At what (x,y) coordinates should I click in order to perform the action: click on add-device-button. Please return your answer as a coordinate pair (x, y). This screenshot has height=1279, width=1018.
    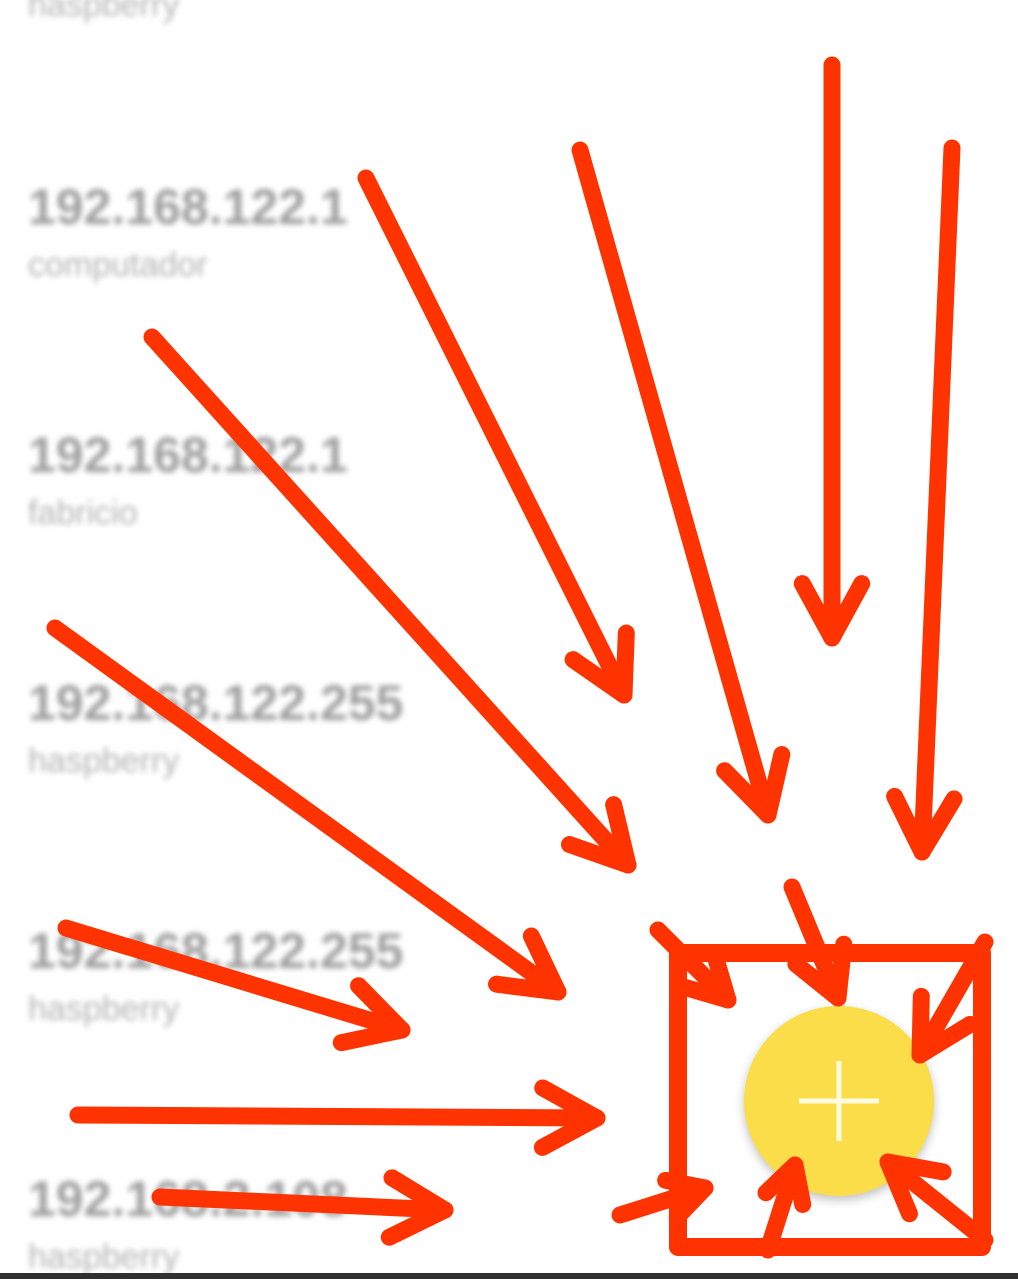
    Looking at the image, I should click on (839, 1101).